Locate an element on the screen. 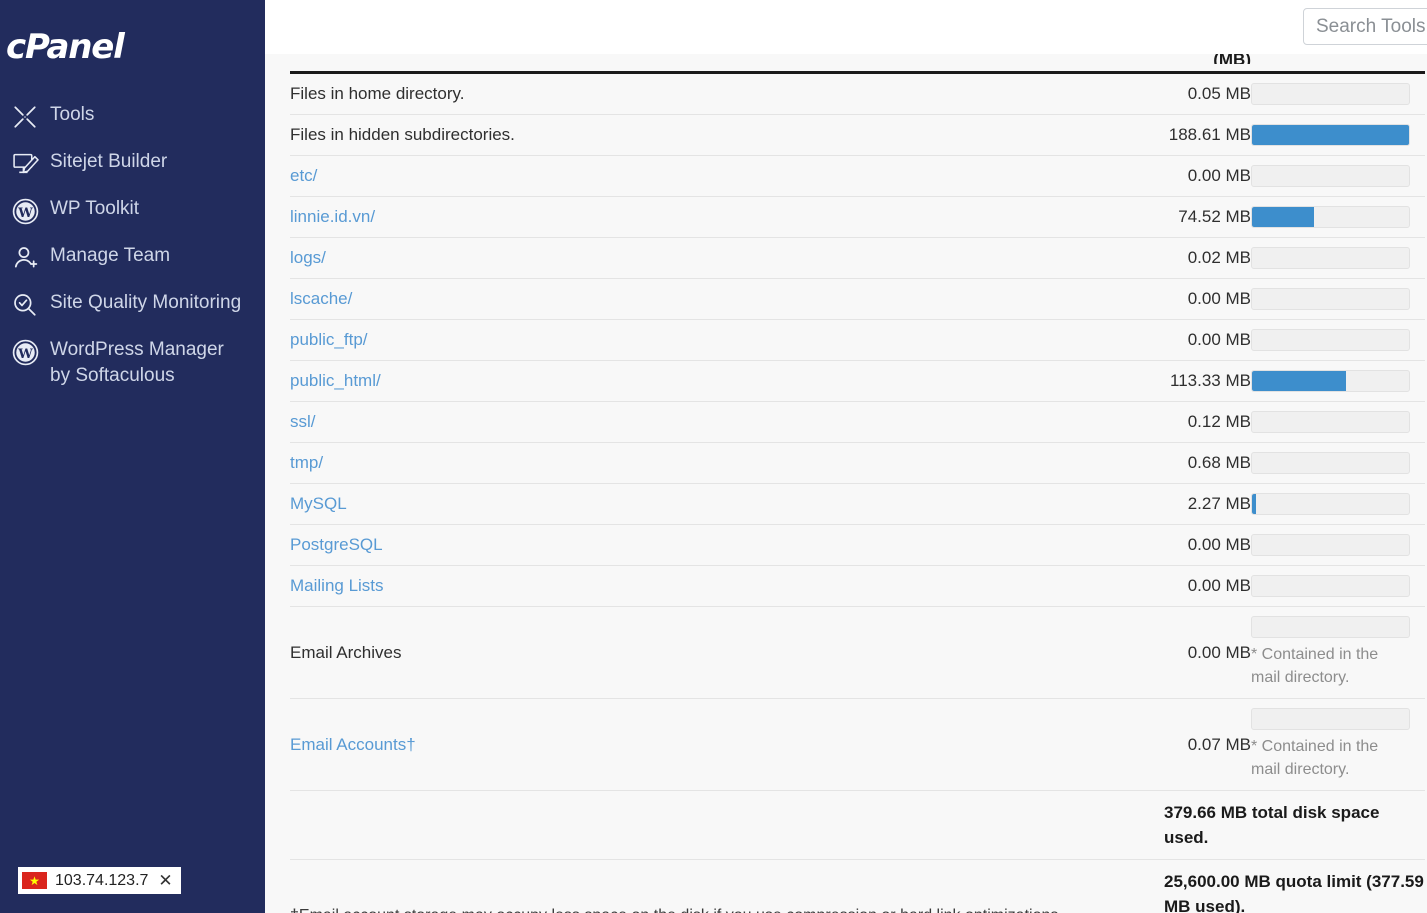 The image size is (1427, 913). cell-resource-name: Files in hidden subdirectories. is located at coordinates (727, 135).